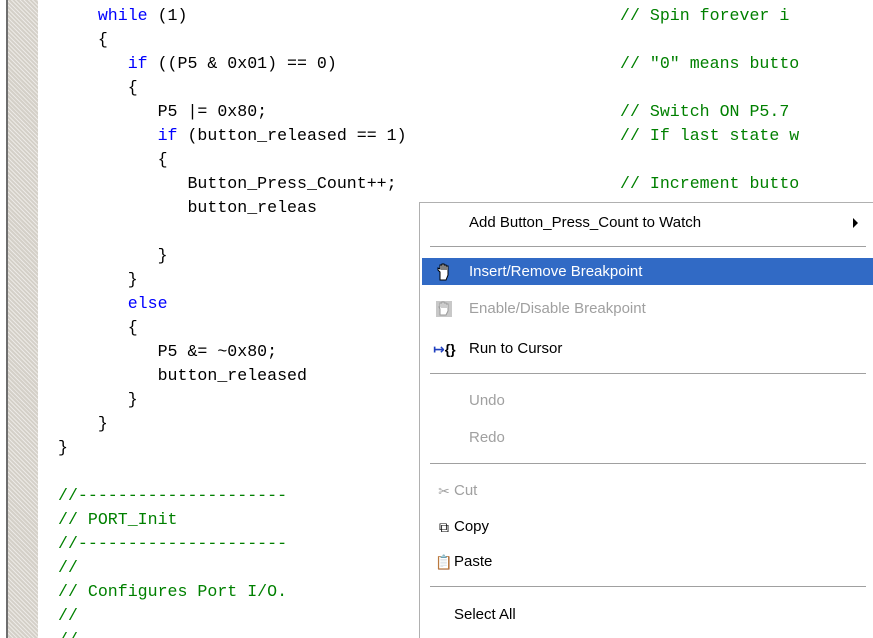 This screenshot has height=638, width=873. I want to click on code-text: (button_released == 1), so click(292, 135).